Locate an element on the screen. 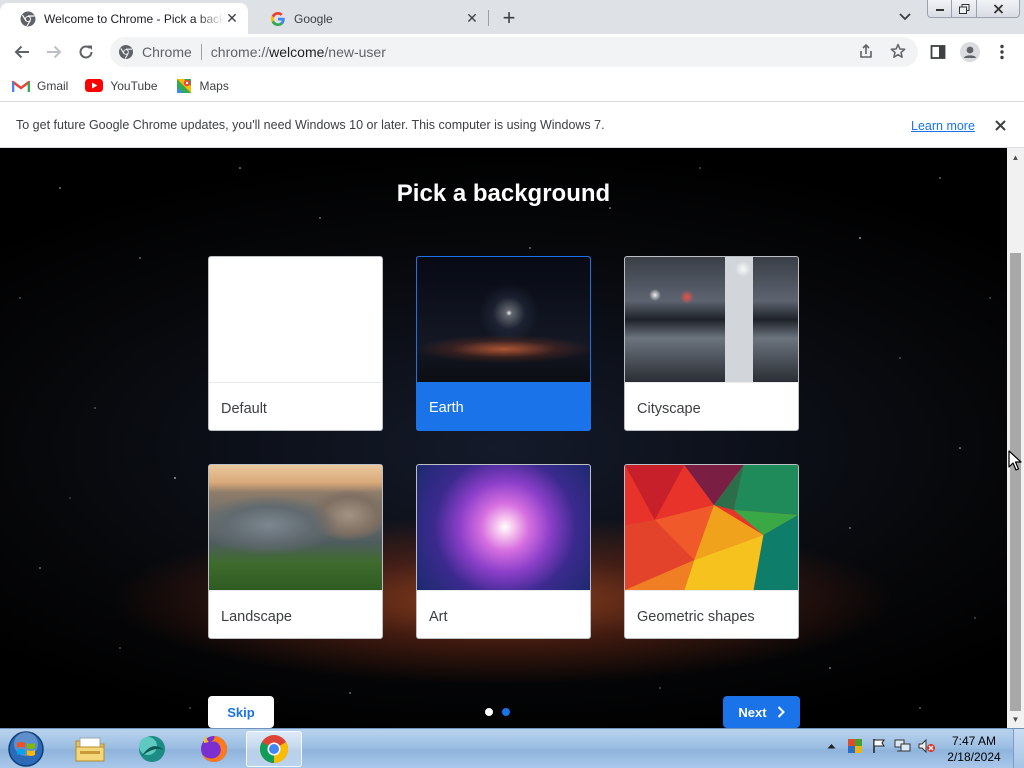 Image resolution: width=1024 pixels, height=768 pixels. next-label: Next is located at coordinates (752, 712).